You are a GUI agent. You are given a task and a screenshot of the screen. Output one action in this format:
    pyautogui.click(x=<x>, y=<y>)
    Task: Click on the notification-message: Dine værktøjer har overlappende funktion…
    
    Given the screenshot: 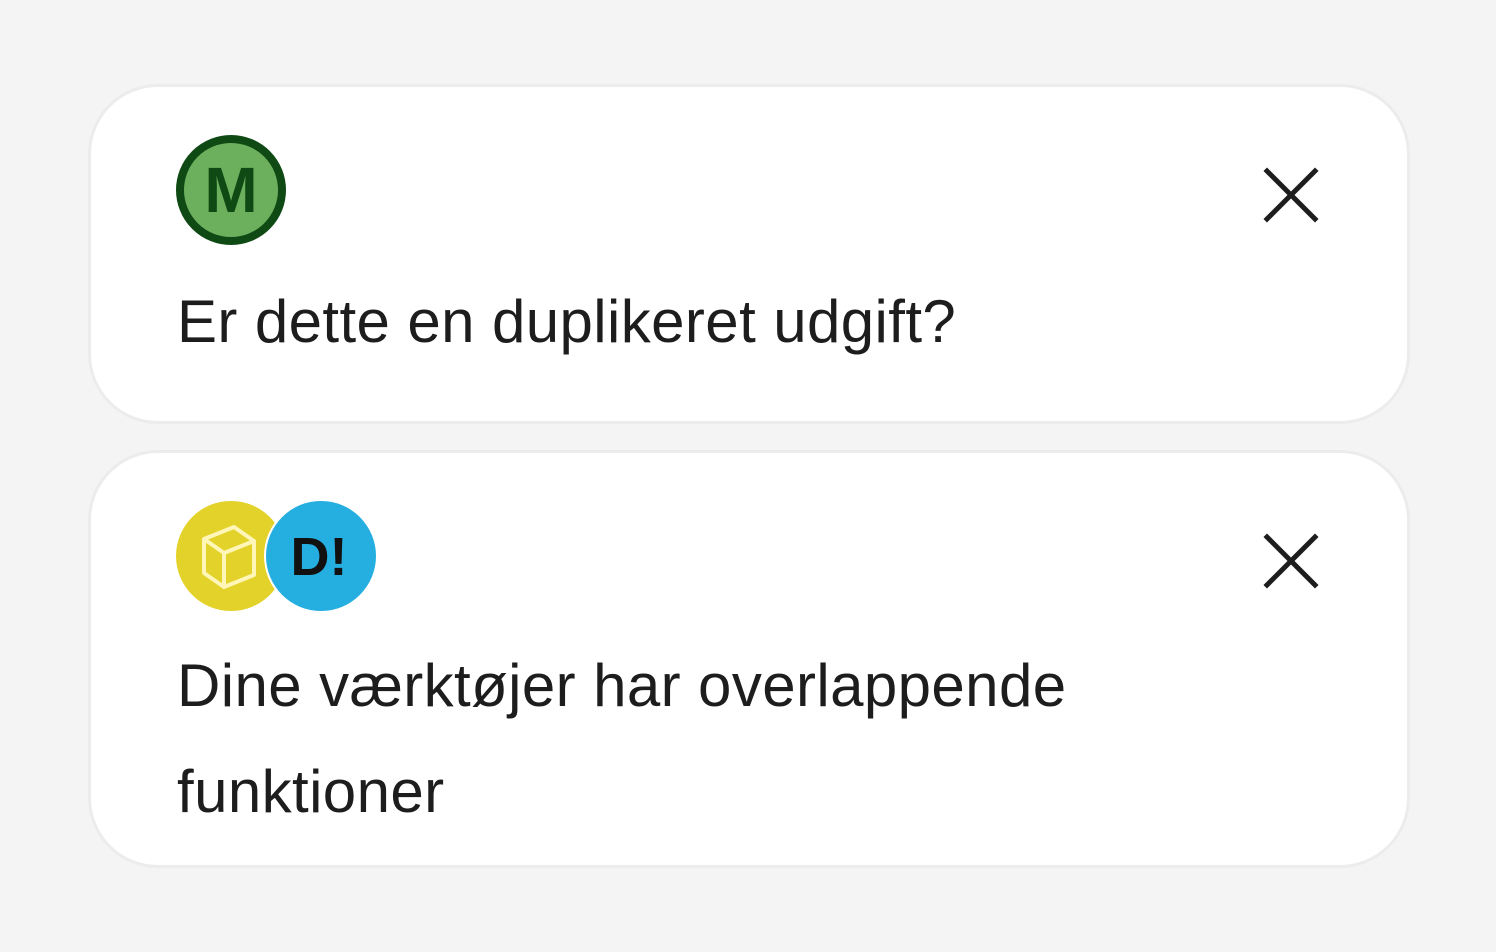 What is the action you would take?
    pyautogui.click(x=622, y=738)
    